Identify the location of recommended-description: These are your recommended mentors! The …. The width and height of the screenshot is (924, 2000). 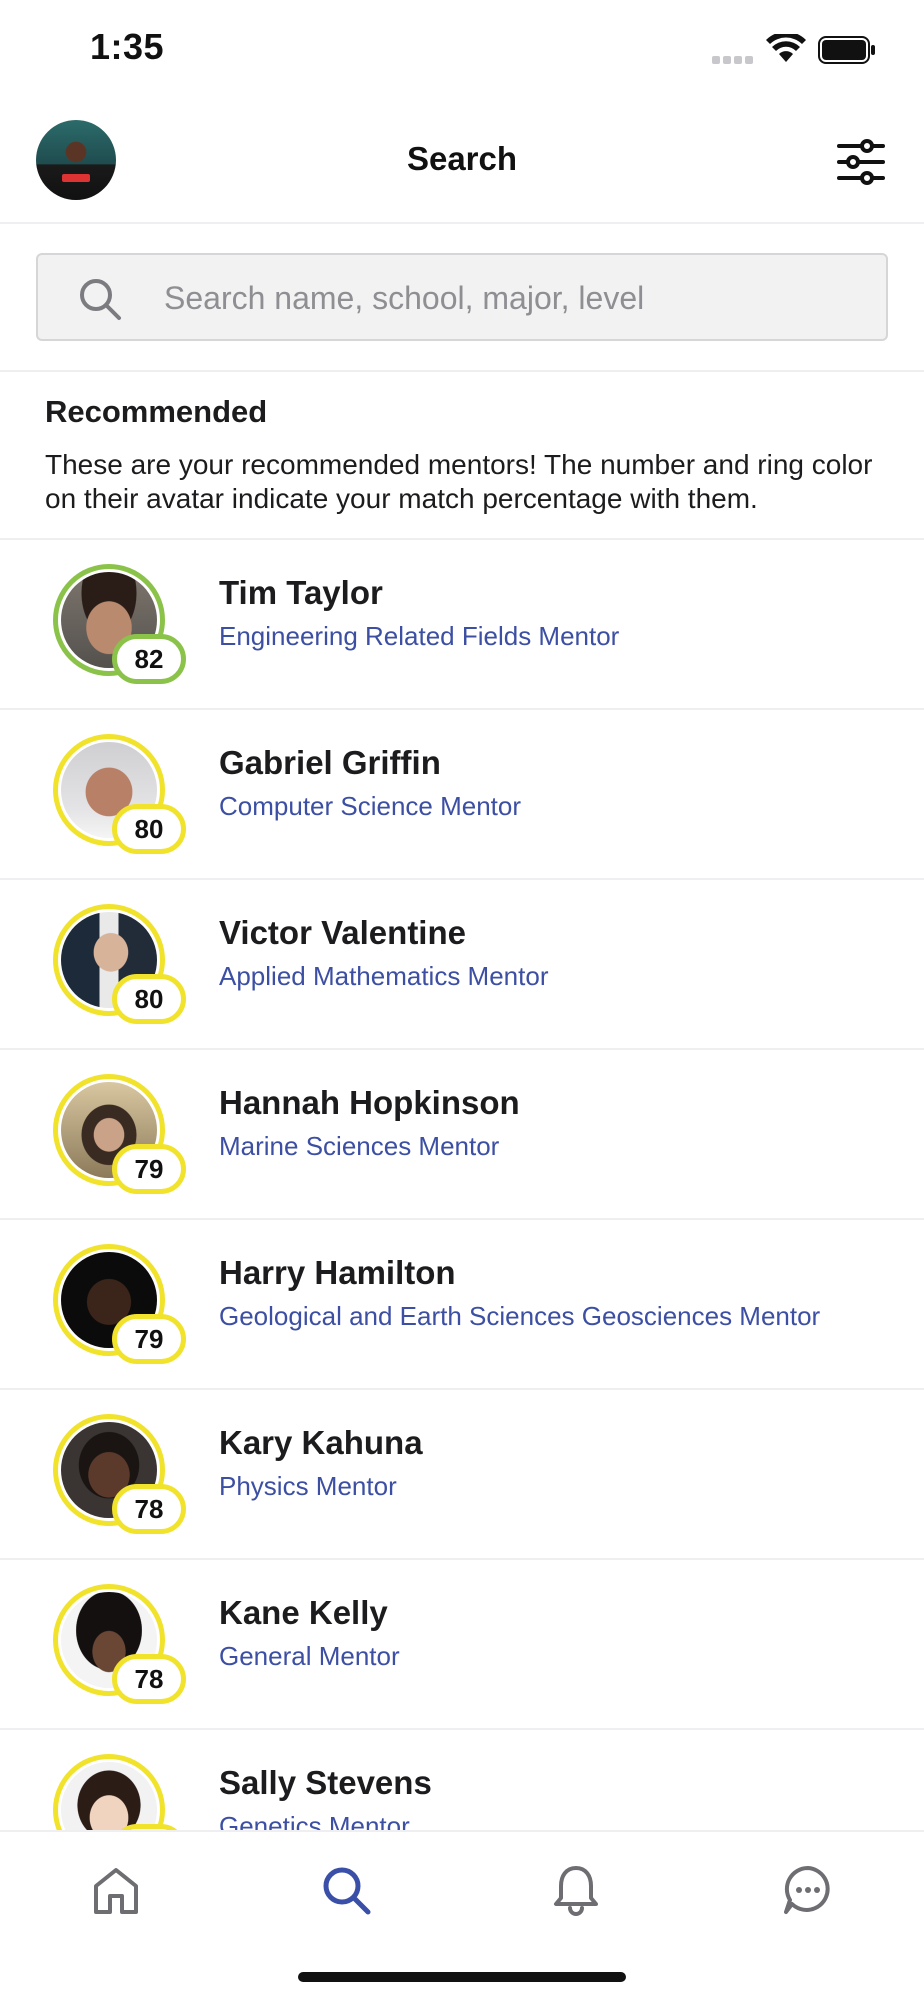
(459, 481).